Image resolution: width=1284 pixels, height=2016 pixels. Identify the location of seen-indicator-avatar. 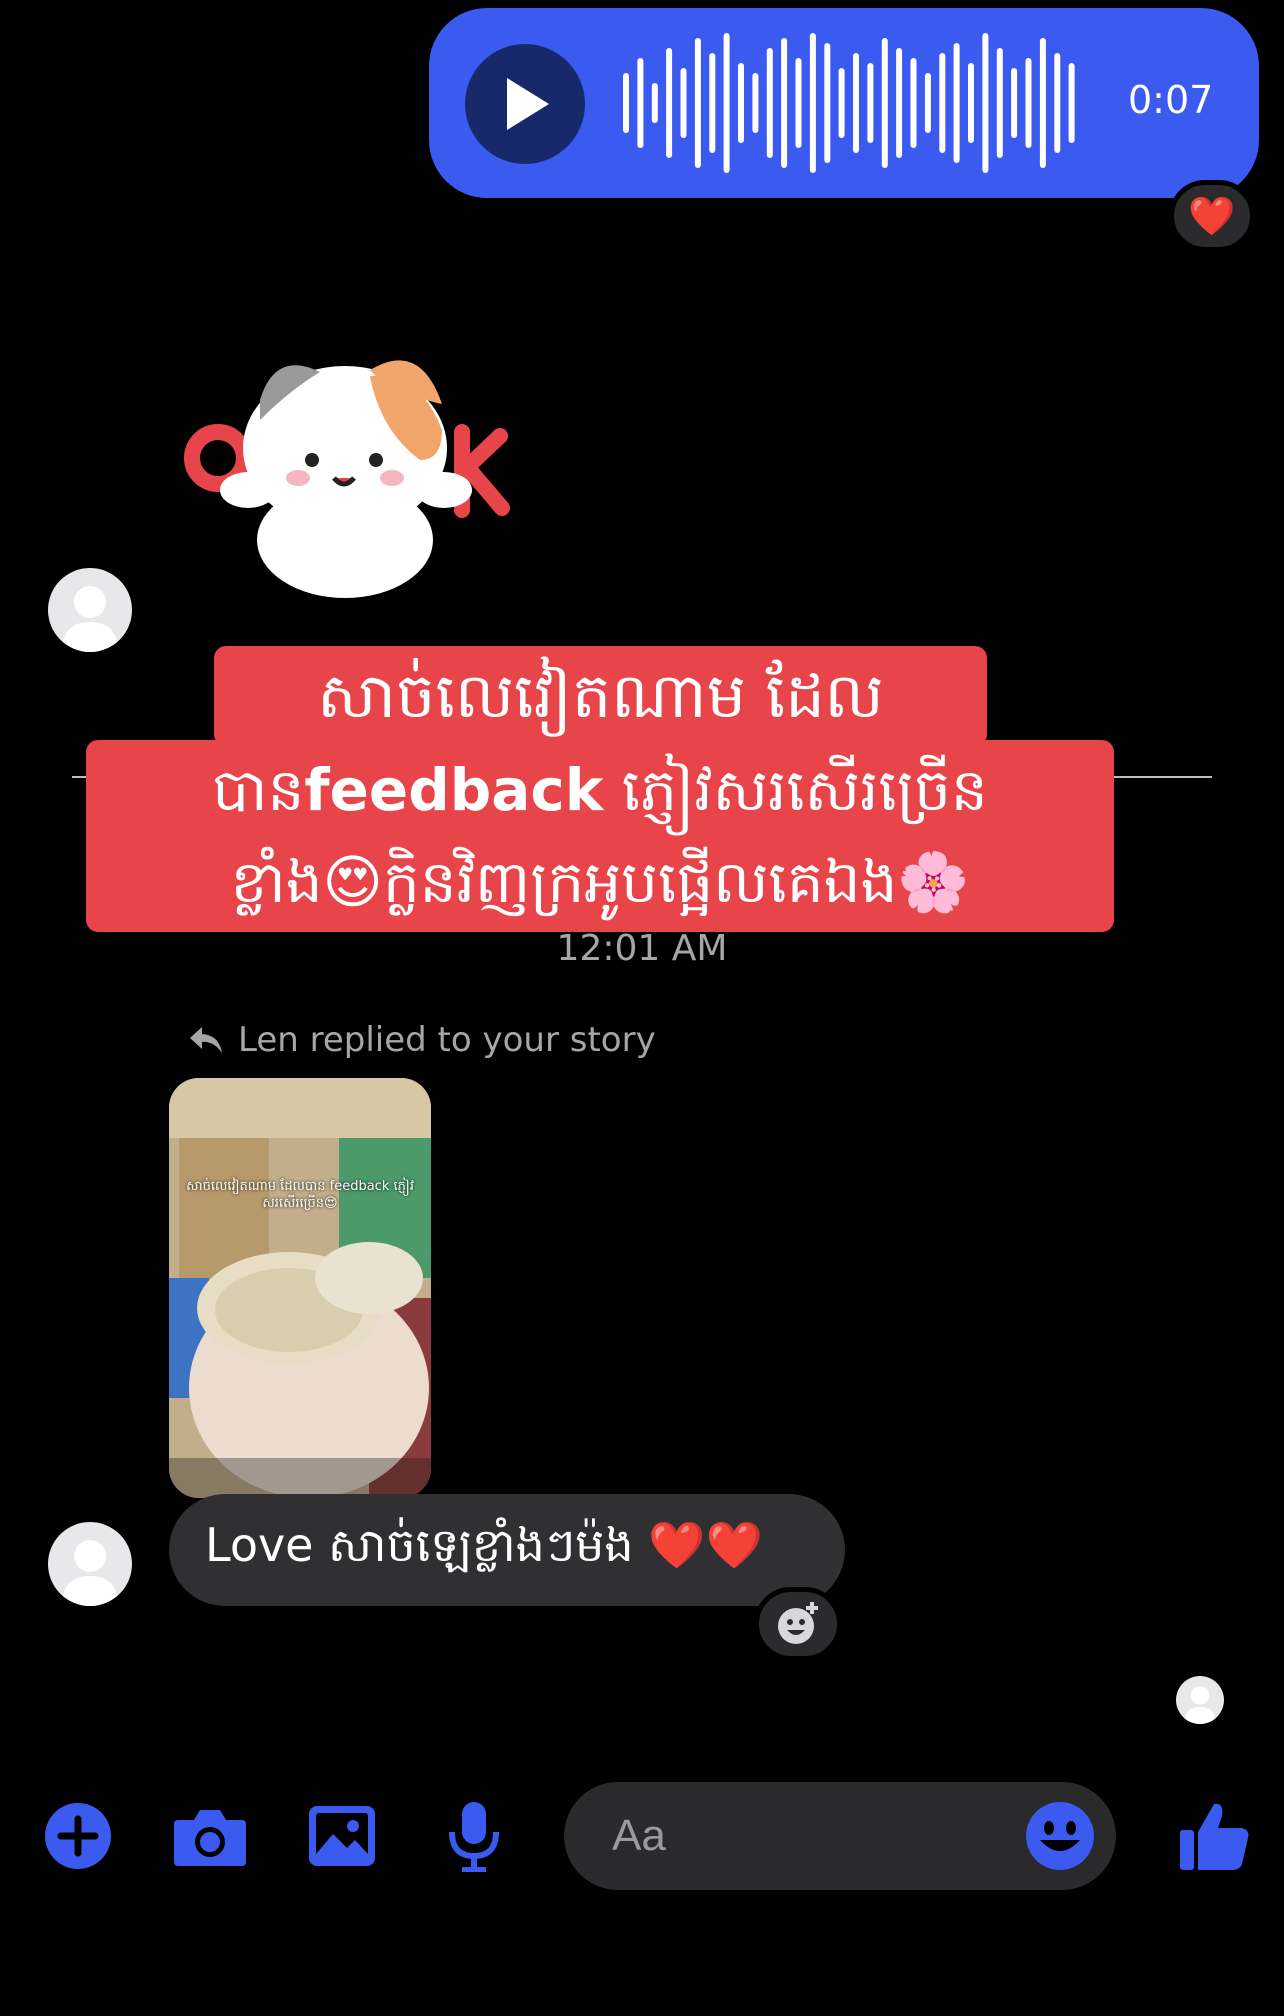
(1200, 1700).